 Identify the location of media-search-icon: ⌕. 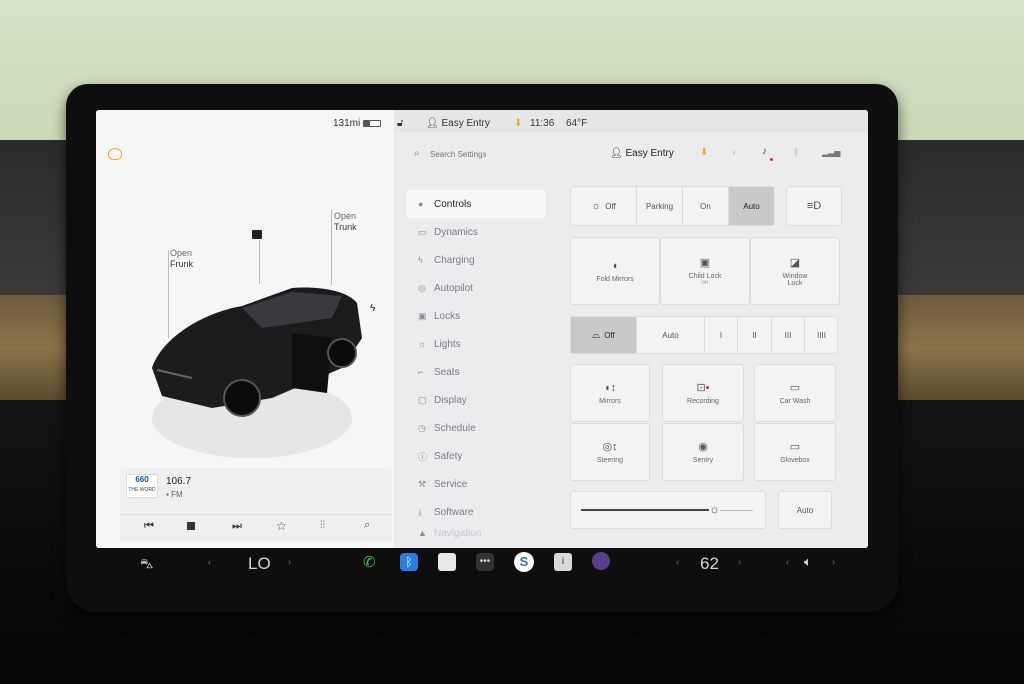
(367, 525).